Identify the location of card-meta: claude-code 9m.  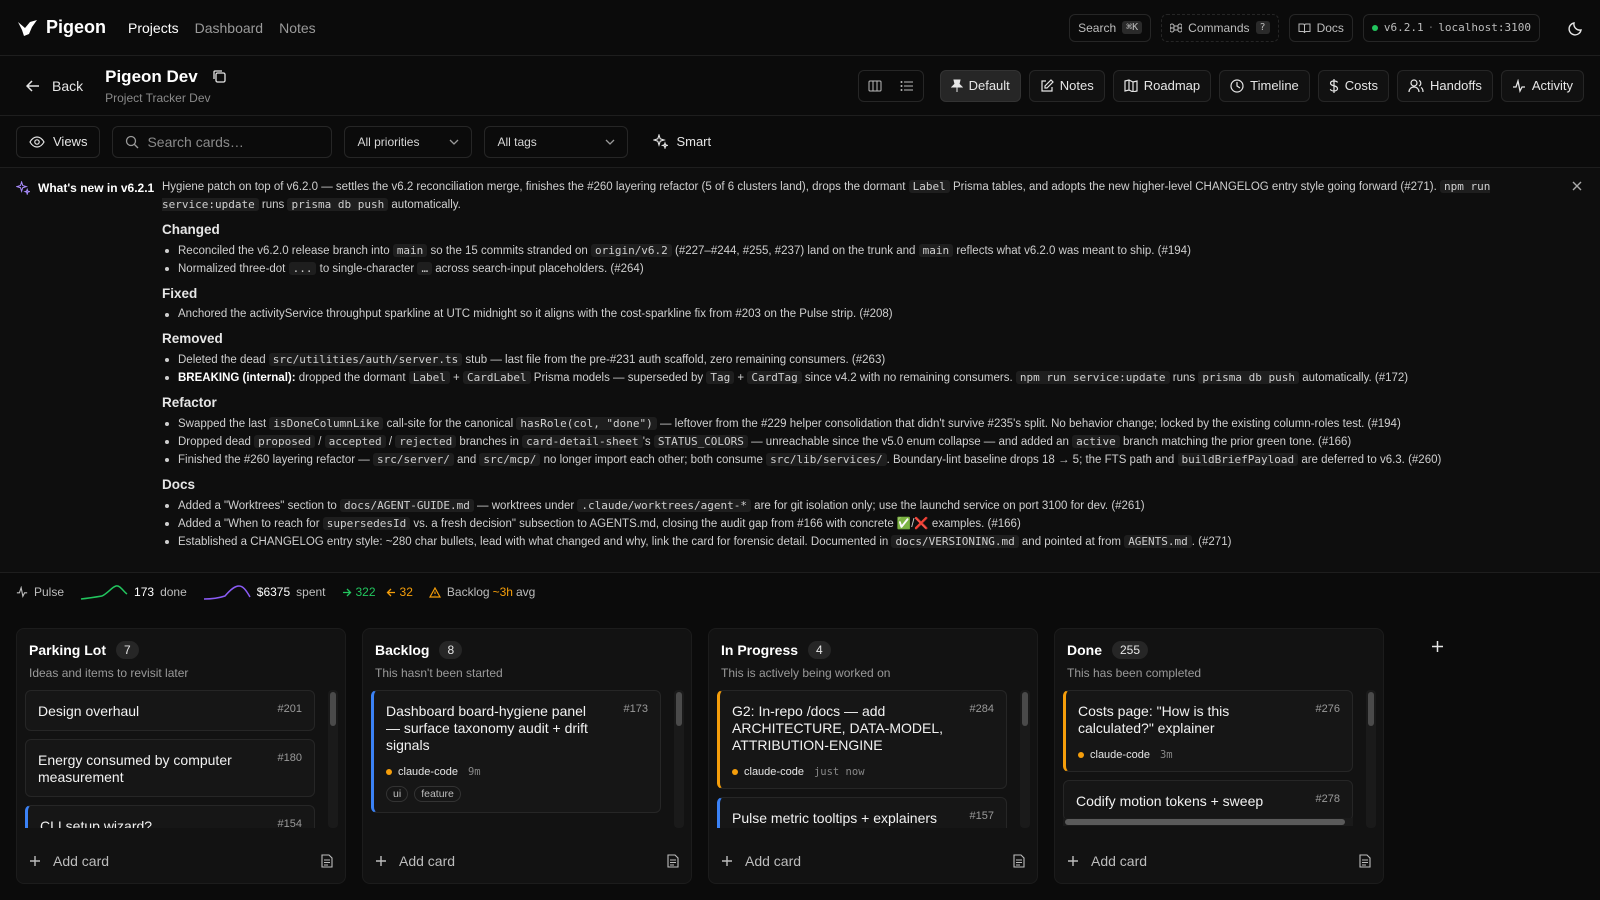
(517, 772).